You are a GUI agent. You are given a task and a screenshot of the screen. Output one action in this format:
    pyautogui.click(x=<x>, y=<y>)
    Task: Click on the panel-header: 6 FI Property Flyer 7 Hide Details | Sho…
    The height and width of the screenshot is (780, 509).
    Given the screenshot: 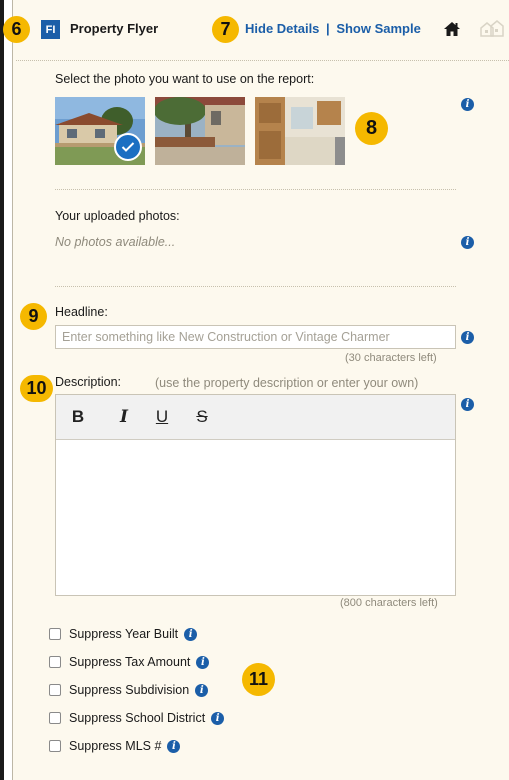 What is the action you would take?
    pyautogui.click(x=254, y=30)
    